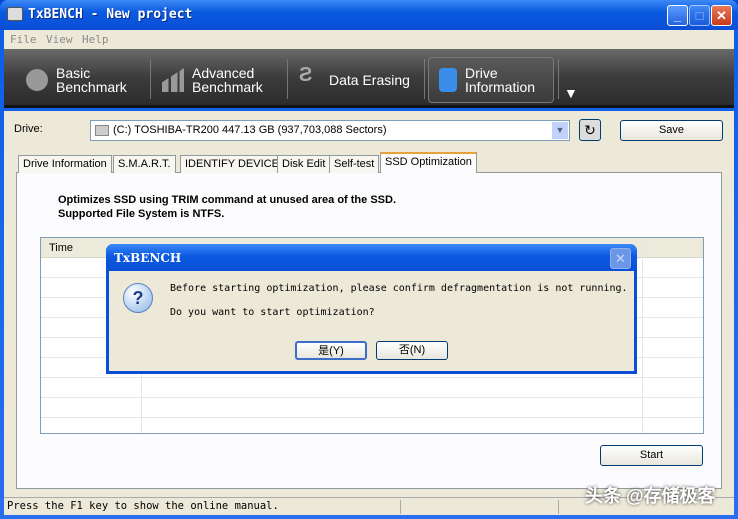 The width and height of the screenshot is (738, 519). Describe the element at coordinates (65, 164) in the screenshot. I see `tab-drive-information: Drive Information` at that location.